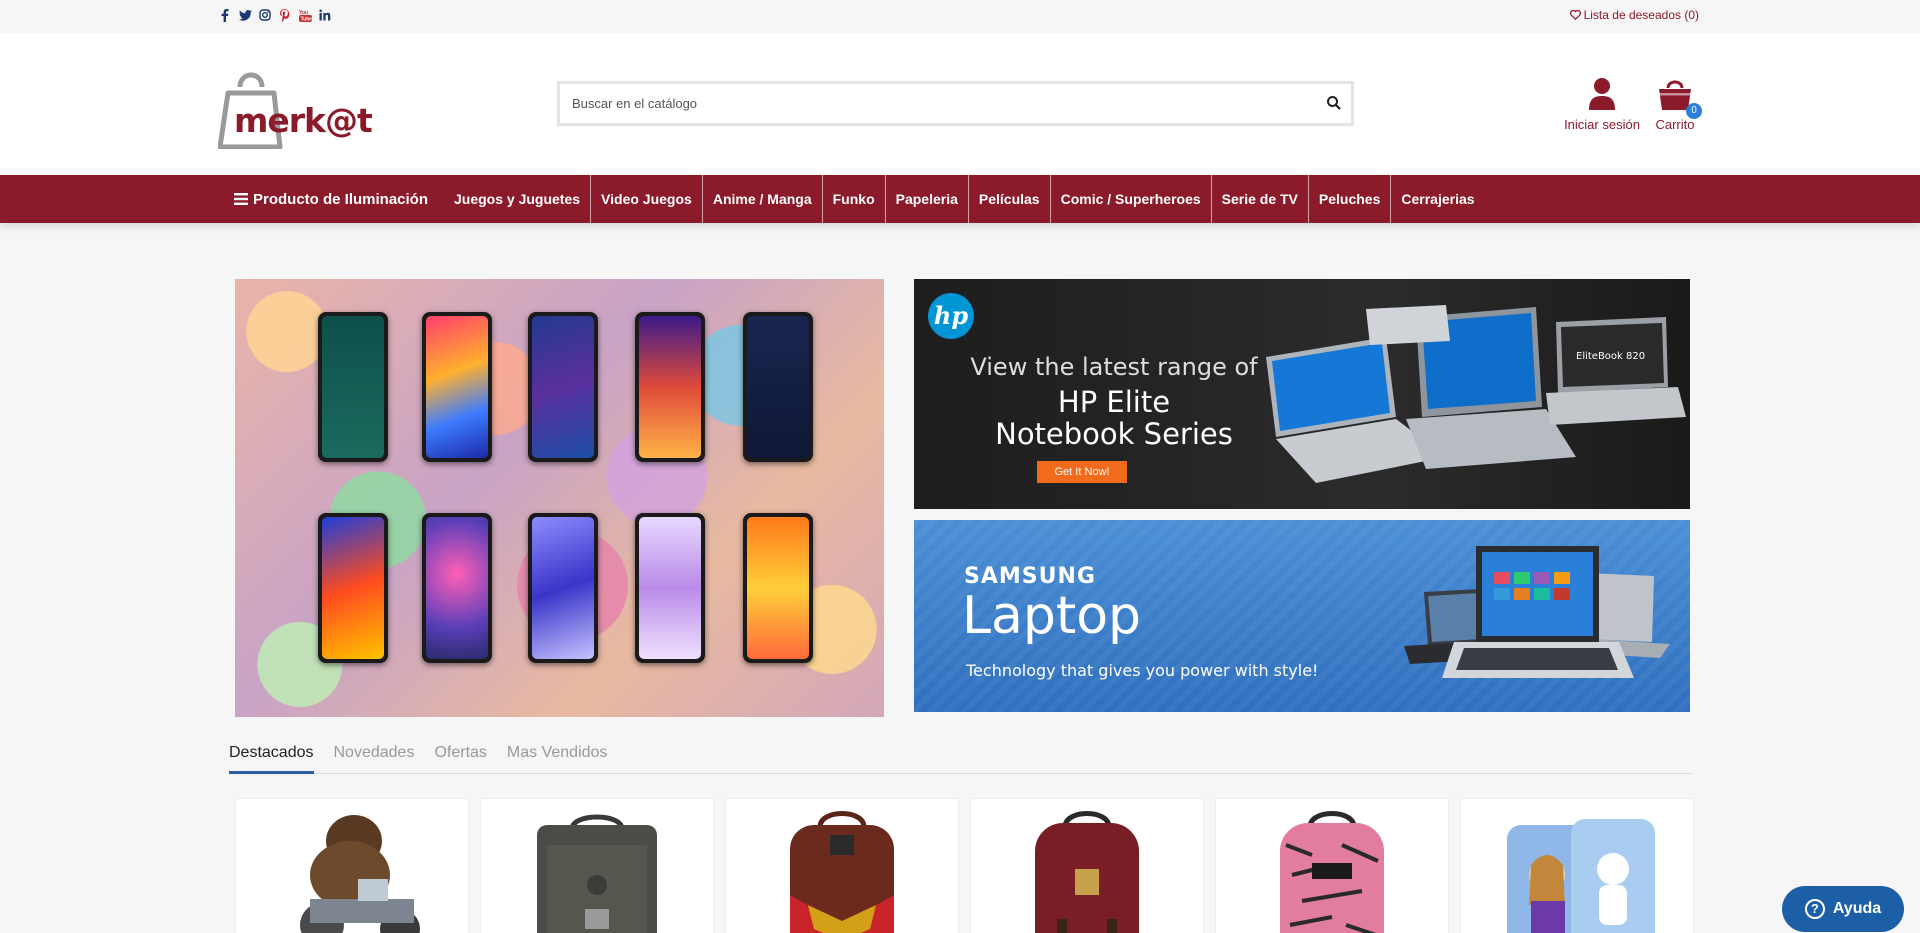 The image size is (1920, 933). I want to click on sign-in-link: Iniciar sesión, so click(1602, 102).